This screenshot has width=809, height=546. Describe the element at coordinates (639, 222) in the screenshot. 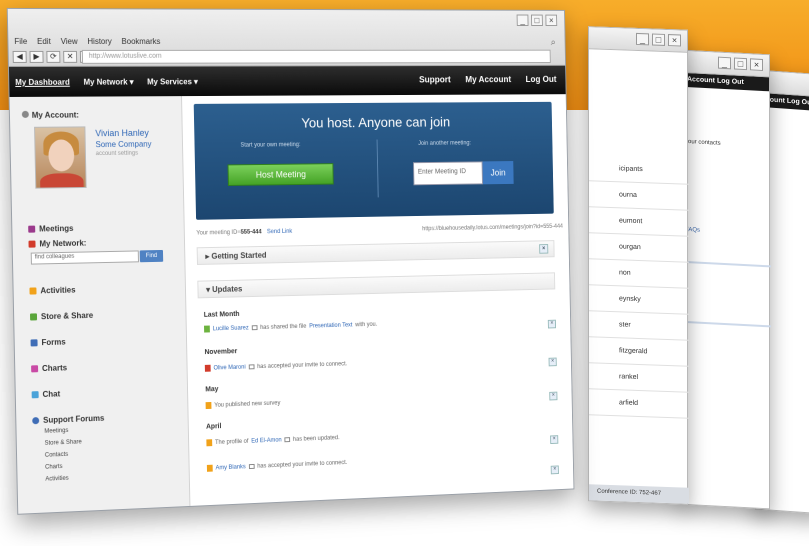

I see `list-item: eumont` at that location.